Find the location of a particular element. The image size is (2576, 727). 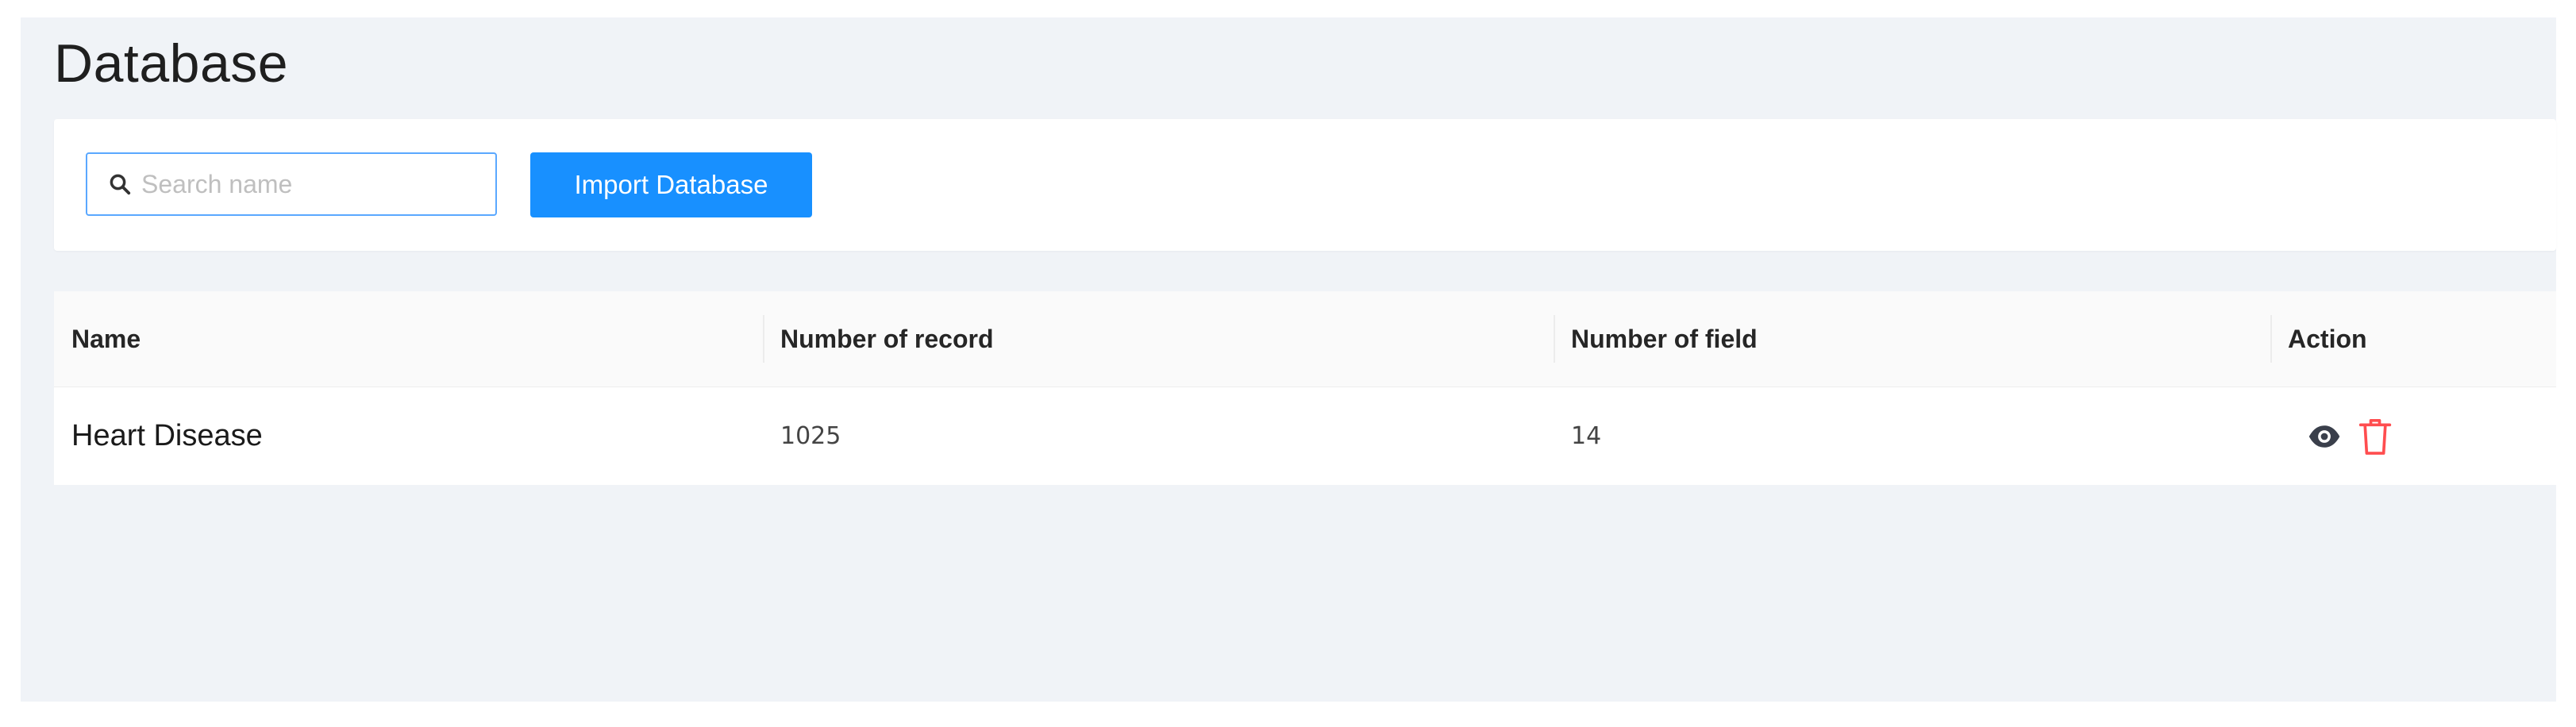

column-header-name: Name is located at coordinates (106, 338).